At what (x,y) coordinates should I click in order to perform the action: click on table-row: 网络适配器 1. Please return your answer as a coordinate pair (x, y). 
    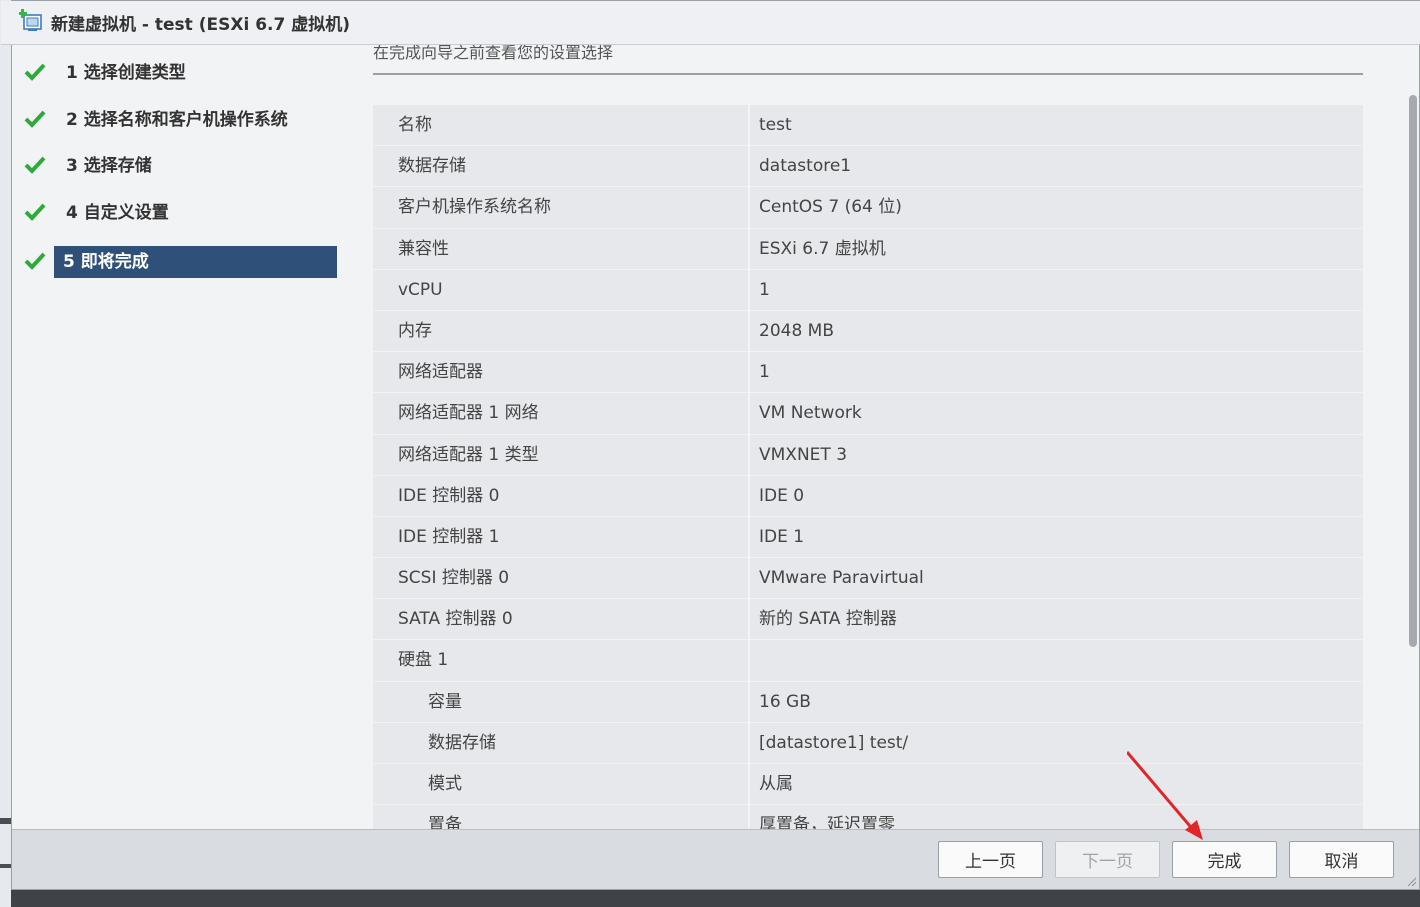
    Looking at the image, I should click on (868, 373).